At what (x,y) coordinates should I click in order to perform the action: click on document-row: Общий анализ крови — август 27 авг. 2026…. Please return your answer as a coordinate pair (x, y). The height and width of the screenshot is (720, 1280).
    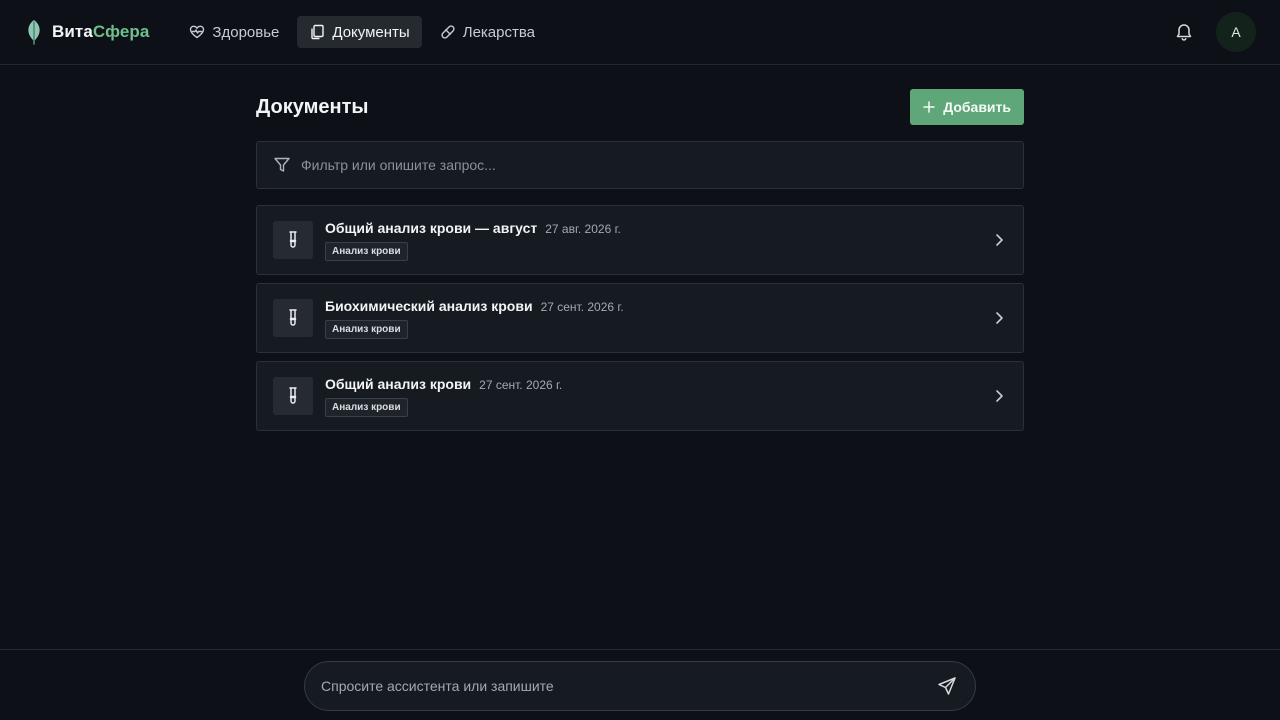
    Looking at the image, I should click on (640, 240).